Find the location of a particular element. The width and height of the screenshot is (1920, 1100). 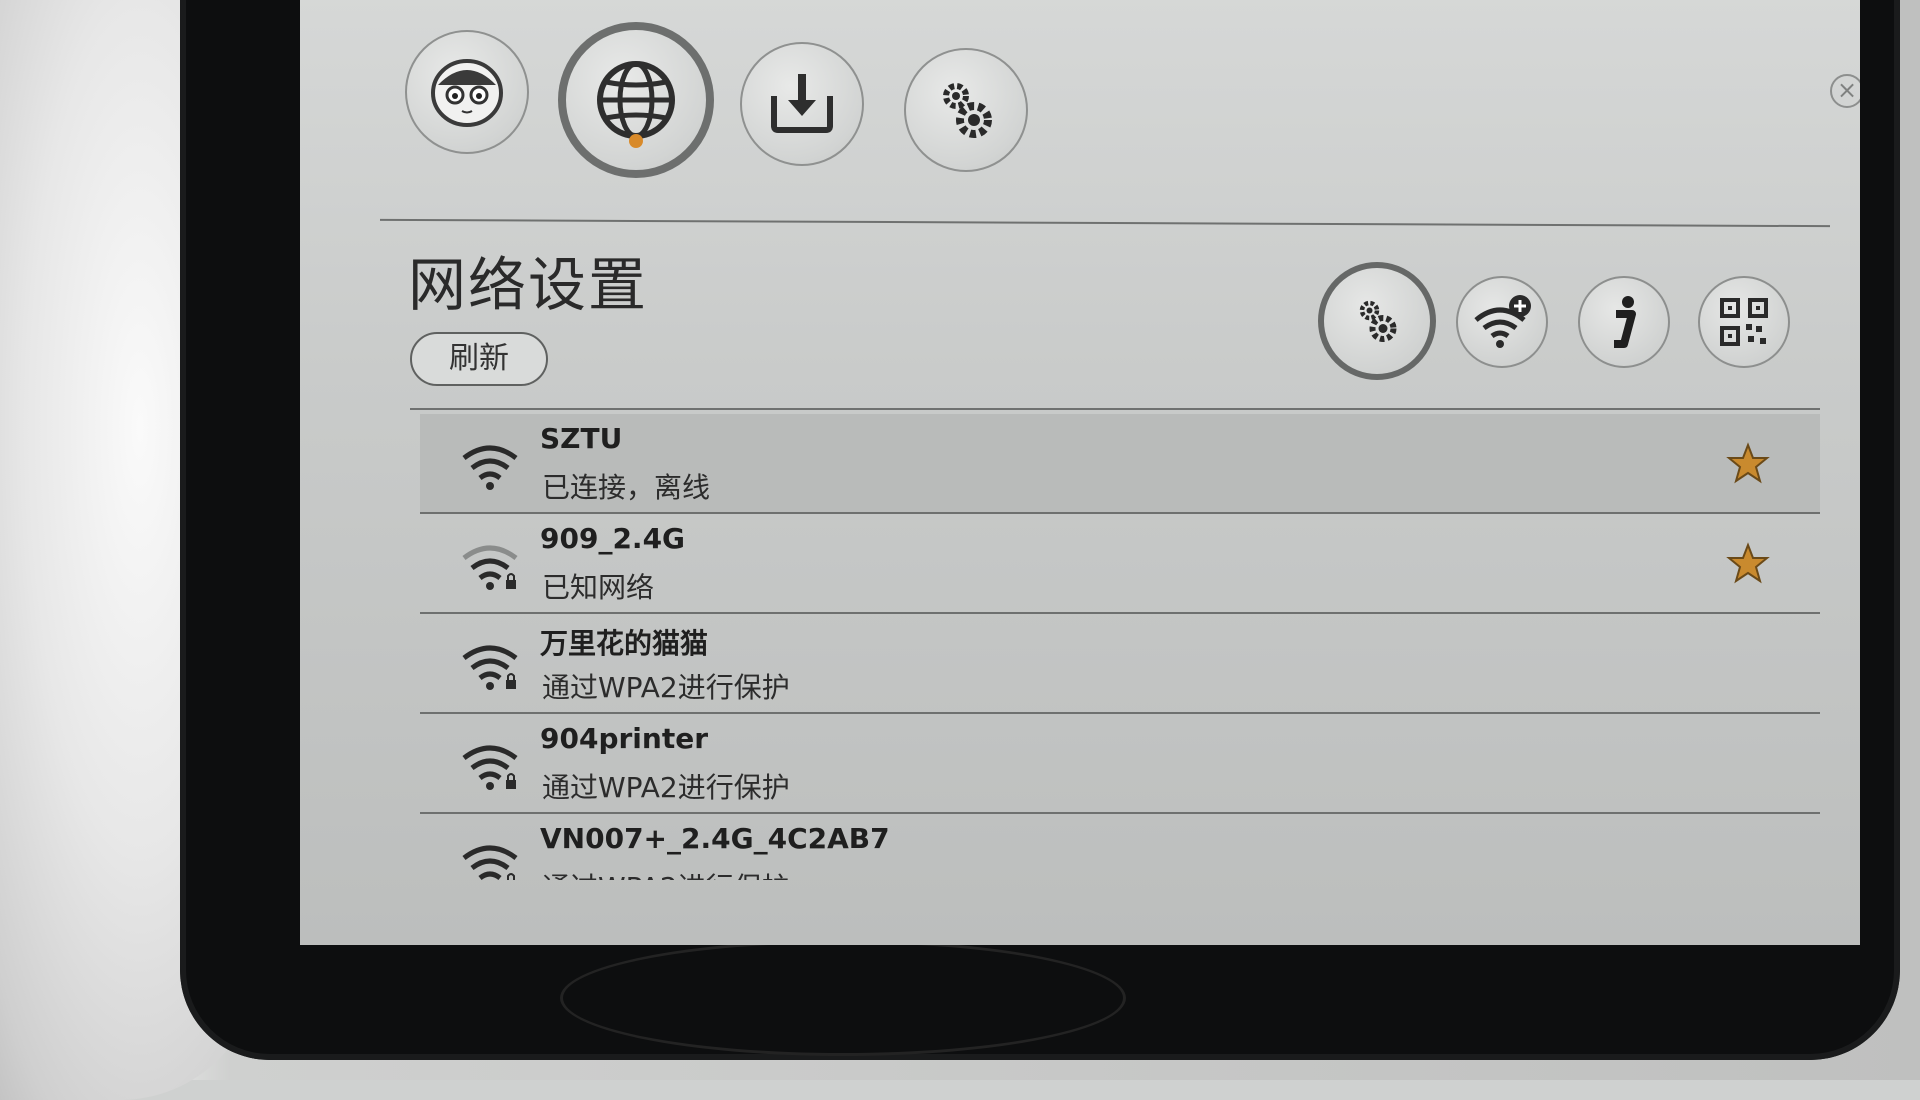

wifi-signal-icon is located at coordinates (490, 467).